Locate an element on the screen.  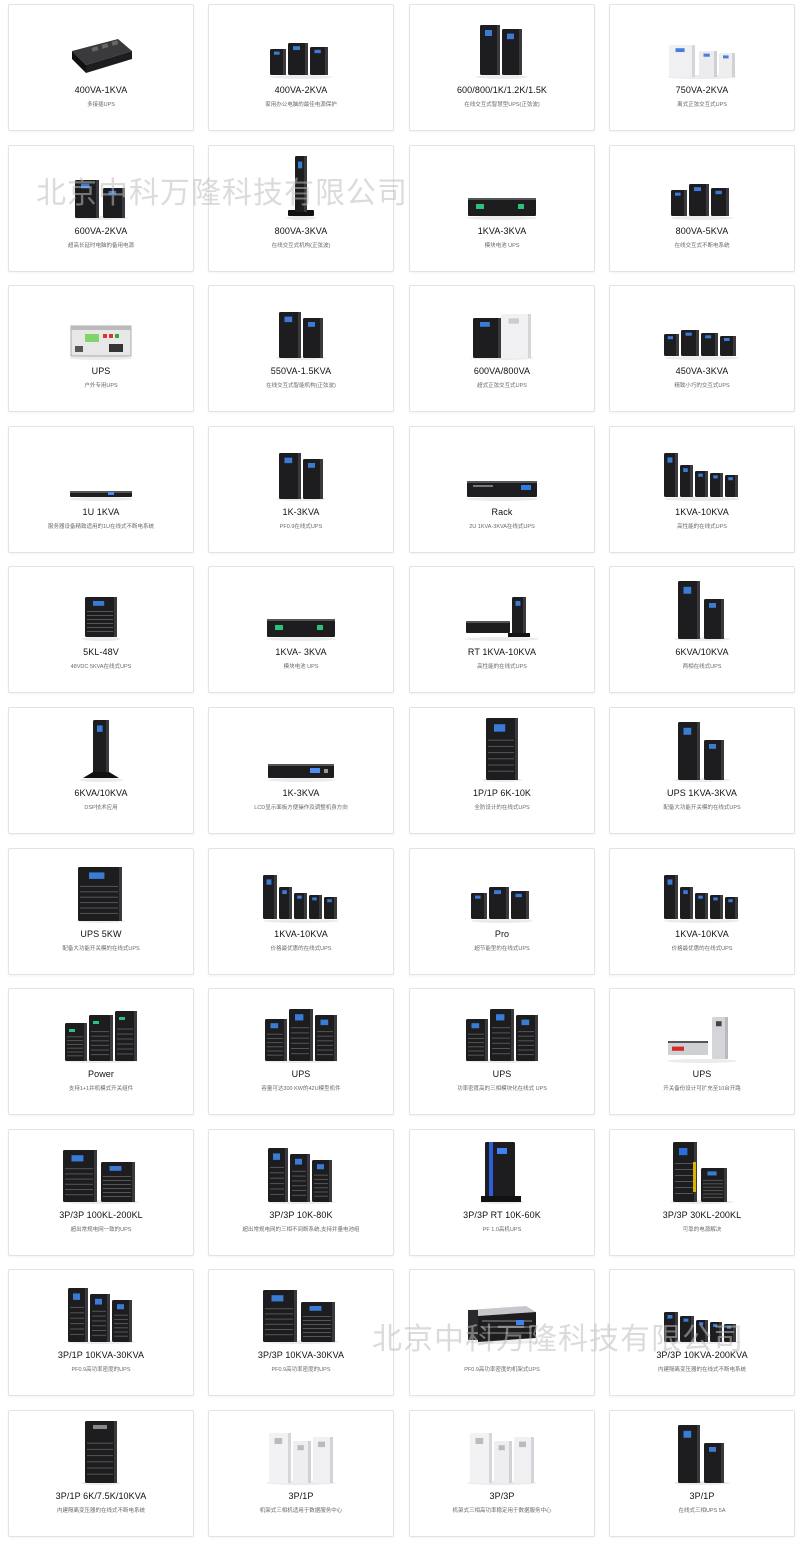
product-title: 3P/3P 10KVA-200KVA is located at coordinates (702, 1355).